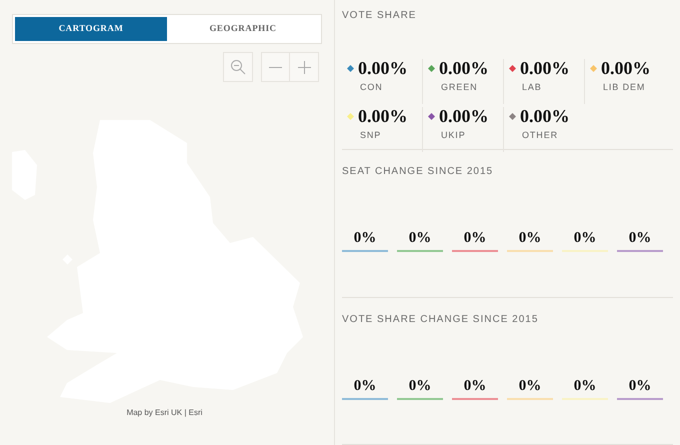 The image size is (680, 445). I want to click on minus-icon, so click(275, 67).